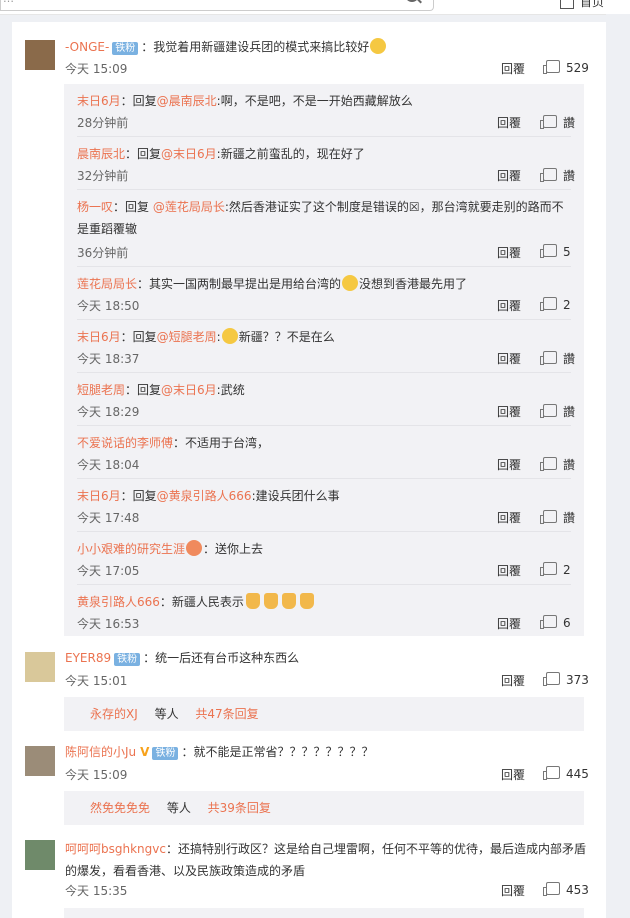 The height and width of the screenshot is (918, 630). Describe the element at coordinates (118, 602) in the screenshot. I see `sub-reply-user: 黄泉引路人666` at that location.